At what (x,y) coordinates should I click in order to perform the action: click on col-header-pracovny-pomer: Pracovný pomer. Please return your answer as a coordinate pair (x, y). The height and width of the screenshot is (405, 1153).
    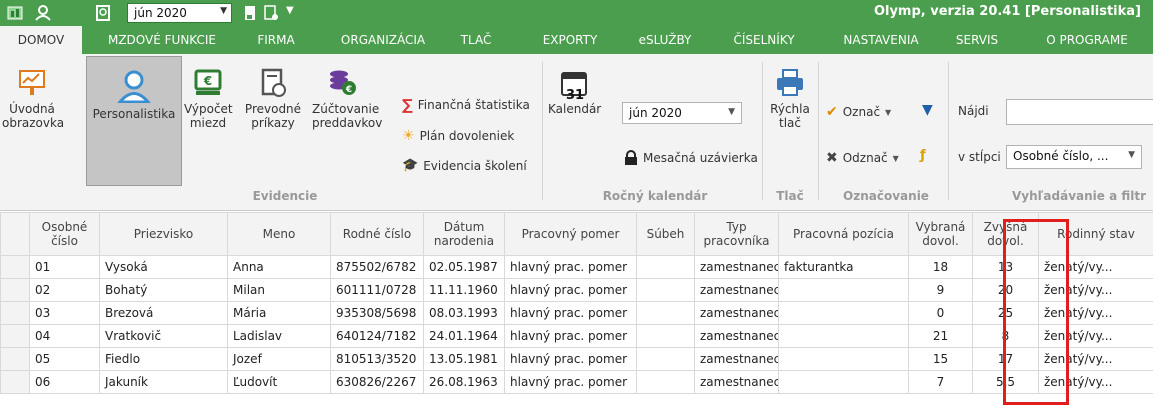
    Looking at the image, I should click on (570, 234).